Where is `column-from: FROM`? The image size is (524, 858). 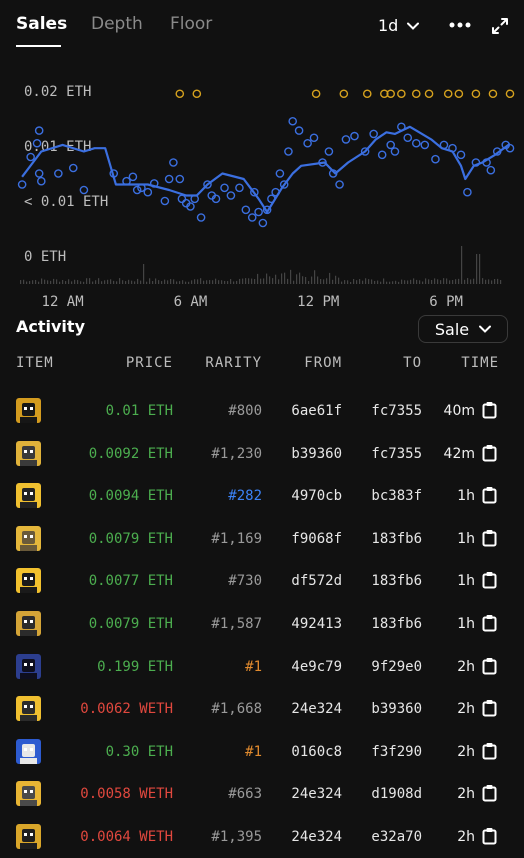 column-from: FROM is located at coordinates (323, 363).